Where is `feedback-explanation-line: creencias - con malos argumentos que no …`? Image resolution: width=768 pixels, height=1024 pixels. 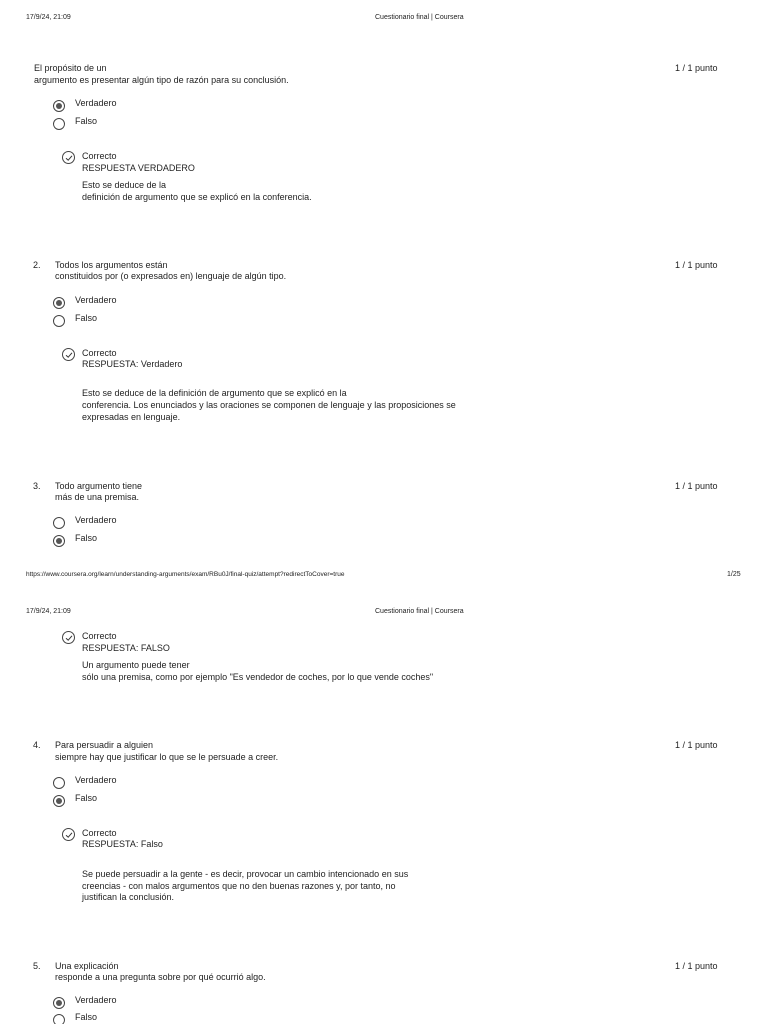
feedback-explanation-line: creencias - con malos argumentos que no … is located at coordinates (239, 886).